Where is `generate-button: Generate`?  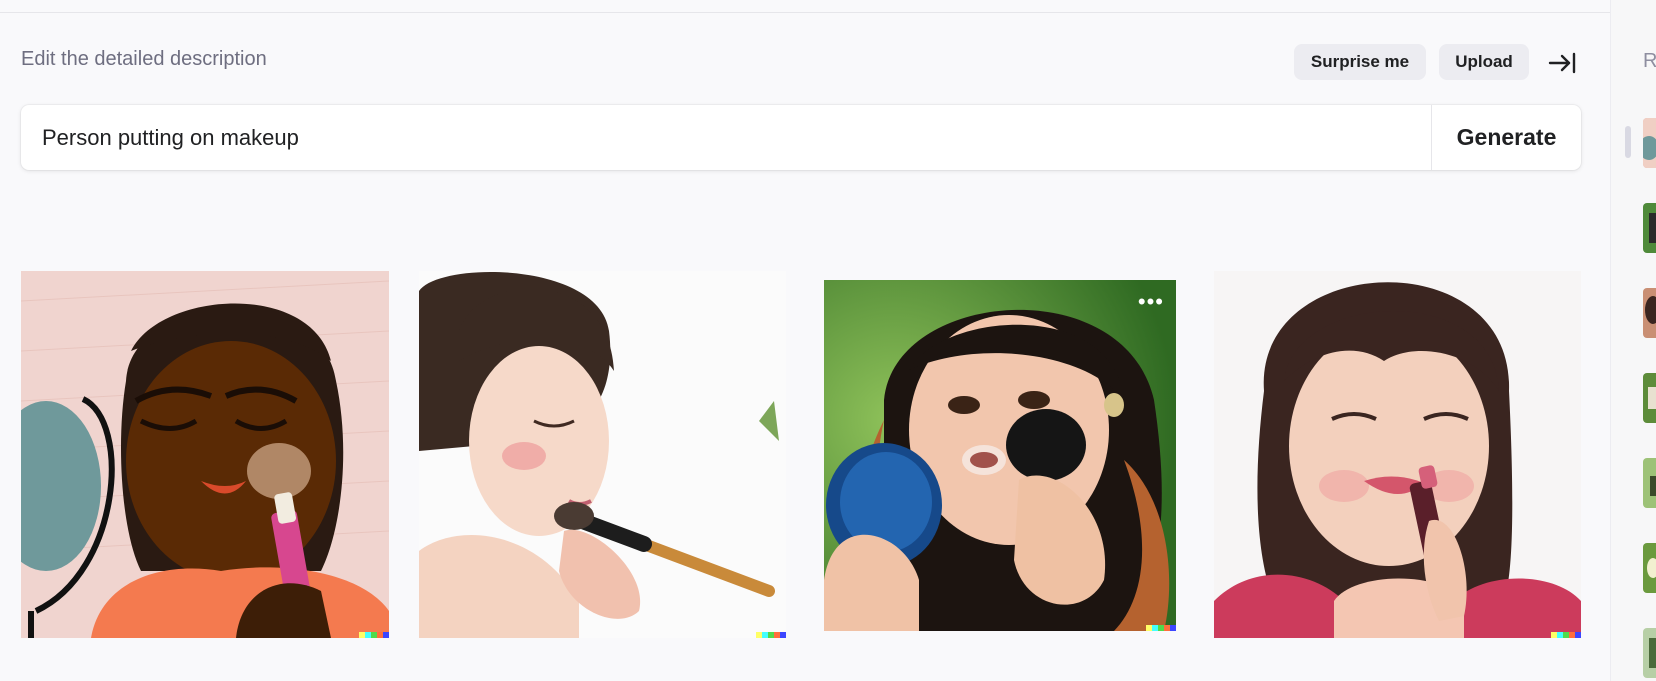
generate-button: Generate is located at coordinates (1506, 137).